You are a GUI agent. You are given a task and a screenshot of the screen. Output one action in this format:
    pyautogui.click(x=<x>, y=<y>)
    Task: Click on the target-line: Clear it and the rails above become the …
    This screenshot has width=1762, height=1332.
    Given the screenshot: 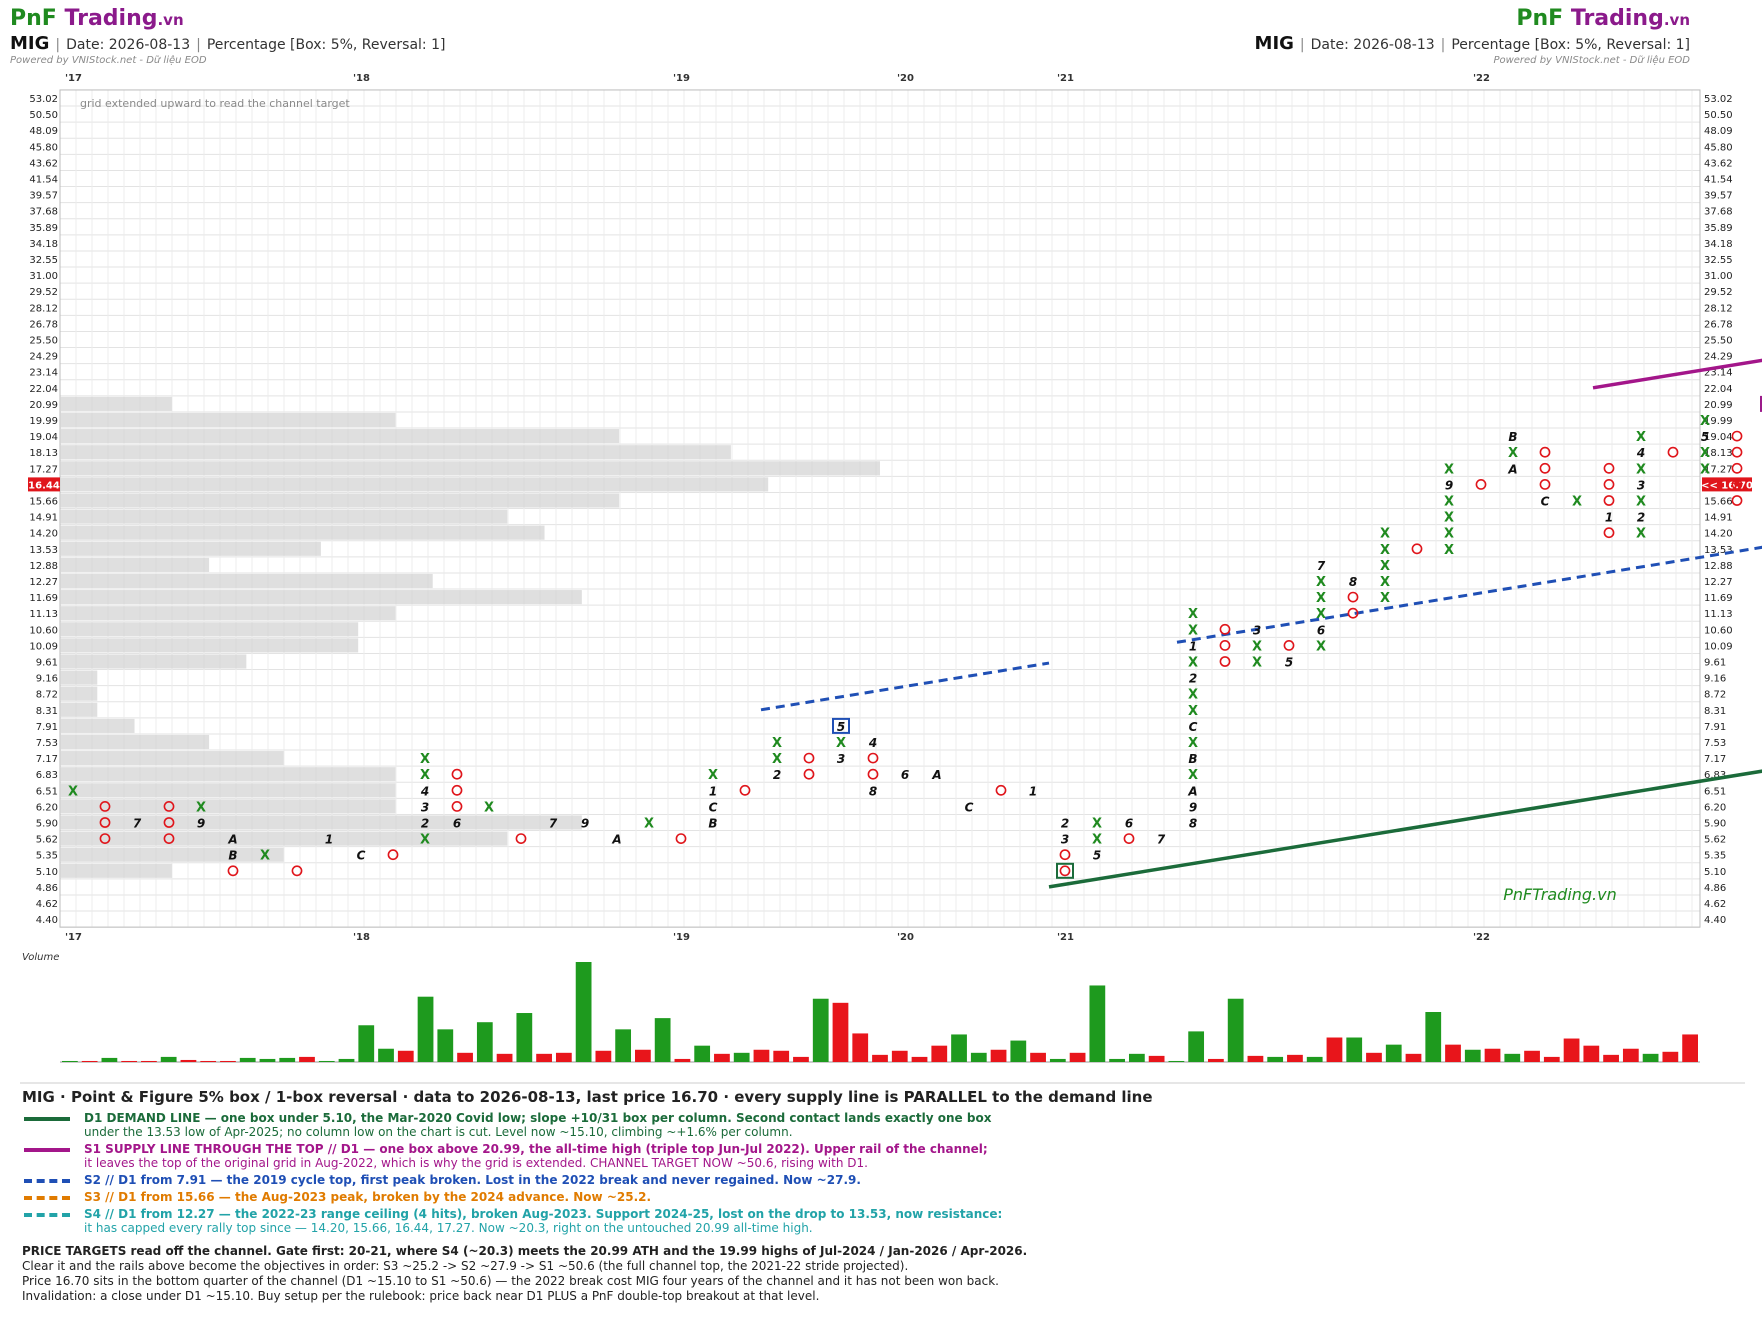 What is the action you would take?
    pyautogui.click(x=465, y=1266)
    